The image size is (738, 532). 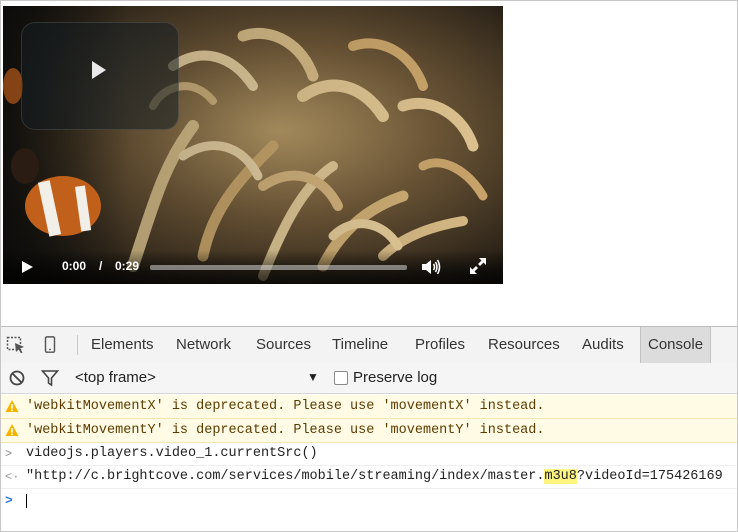 I want to click on toolbar-divider, so click(x=77, y=345).